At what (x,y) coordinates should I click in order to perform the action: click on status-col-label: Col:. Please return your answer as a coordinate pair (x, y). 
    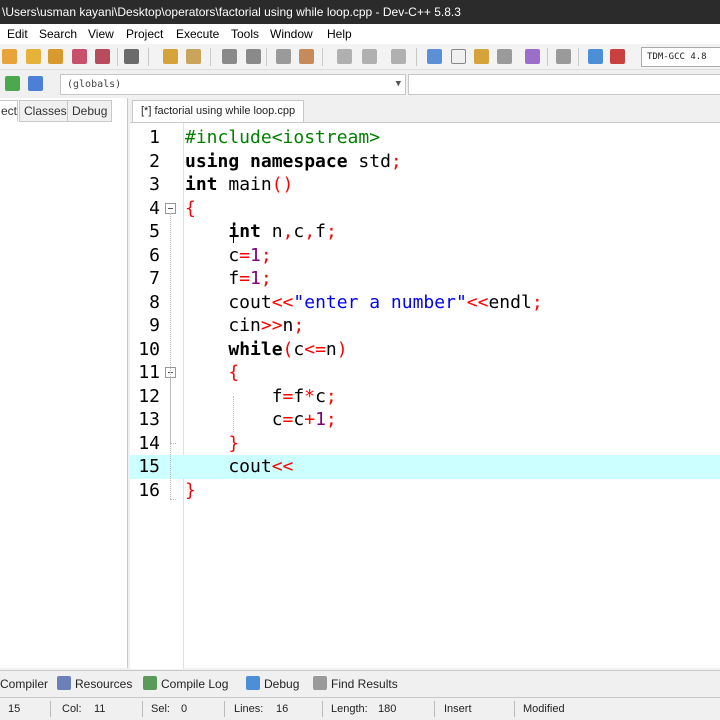
    Looking at the image, I should click on (72, 709).